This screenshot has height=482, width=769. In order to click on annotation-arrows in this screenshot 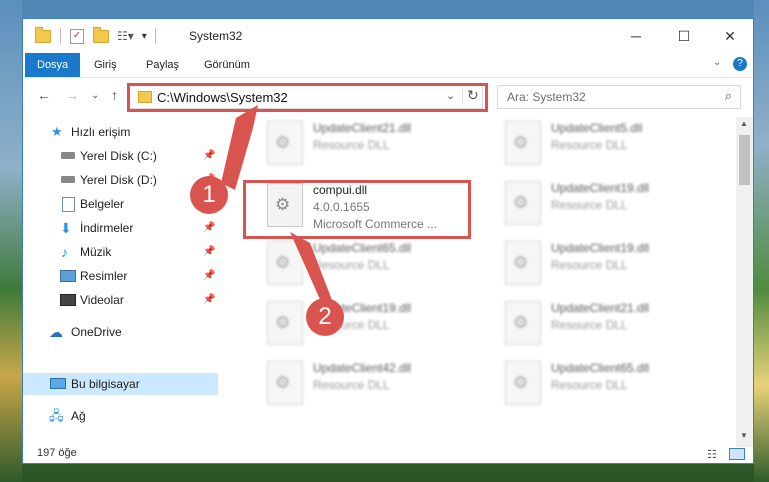, I will do `click(276, 204)`.